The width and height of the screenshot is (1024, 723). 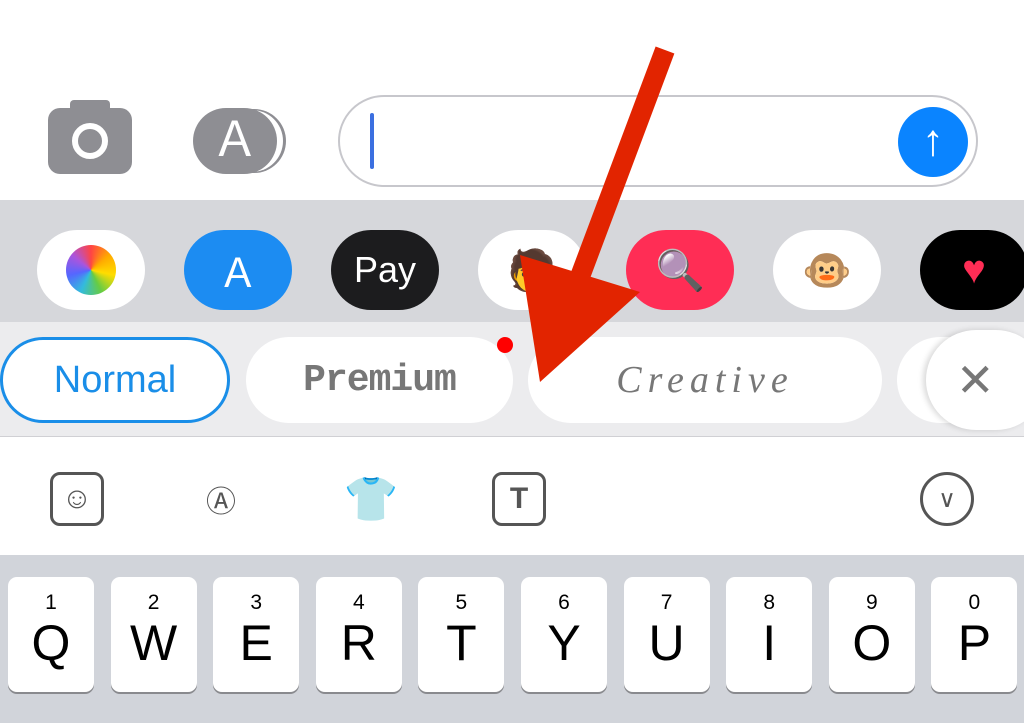 What do you see at coordinates (580, 318) in the screenshot?
I see `arrow-head` at bounding box center [580, 318].